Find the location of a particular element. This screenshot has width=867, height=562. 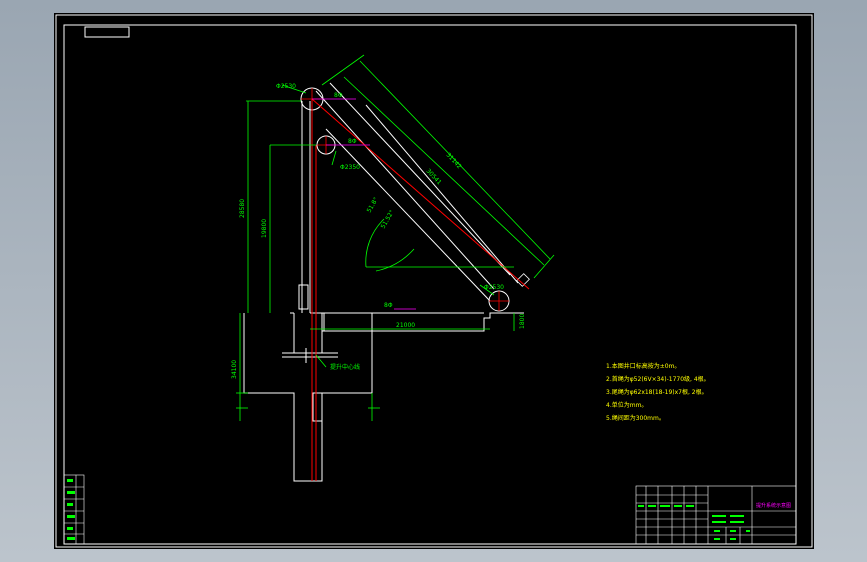

dim-horizontal: 21000 is located at coordinates (405, 325).